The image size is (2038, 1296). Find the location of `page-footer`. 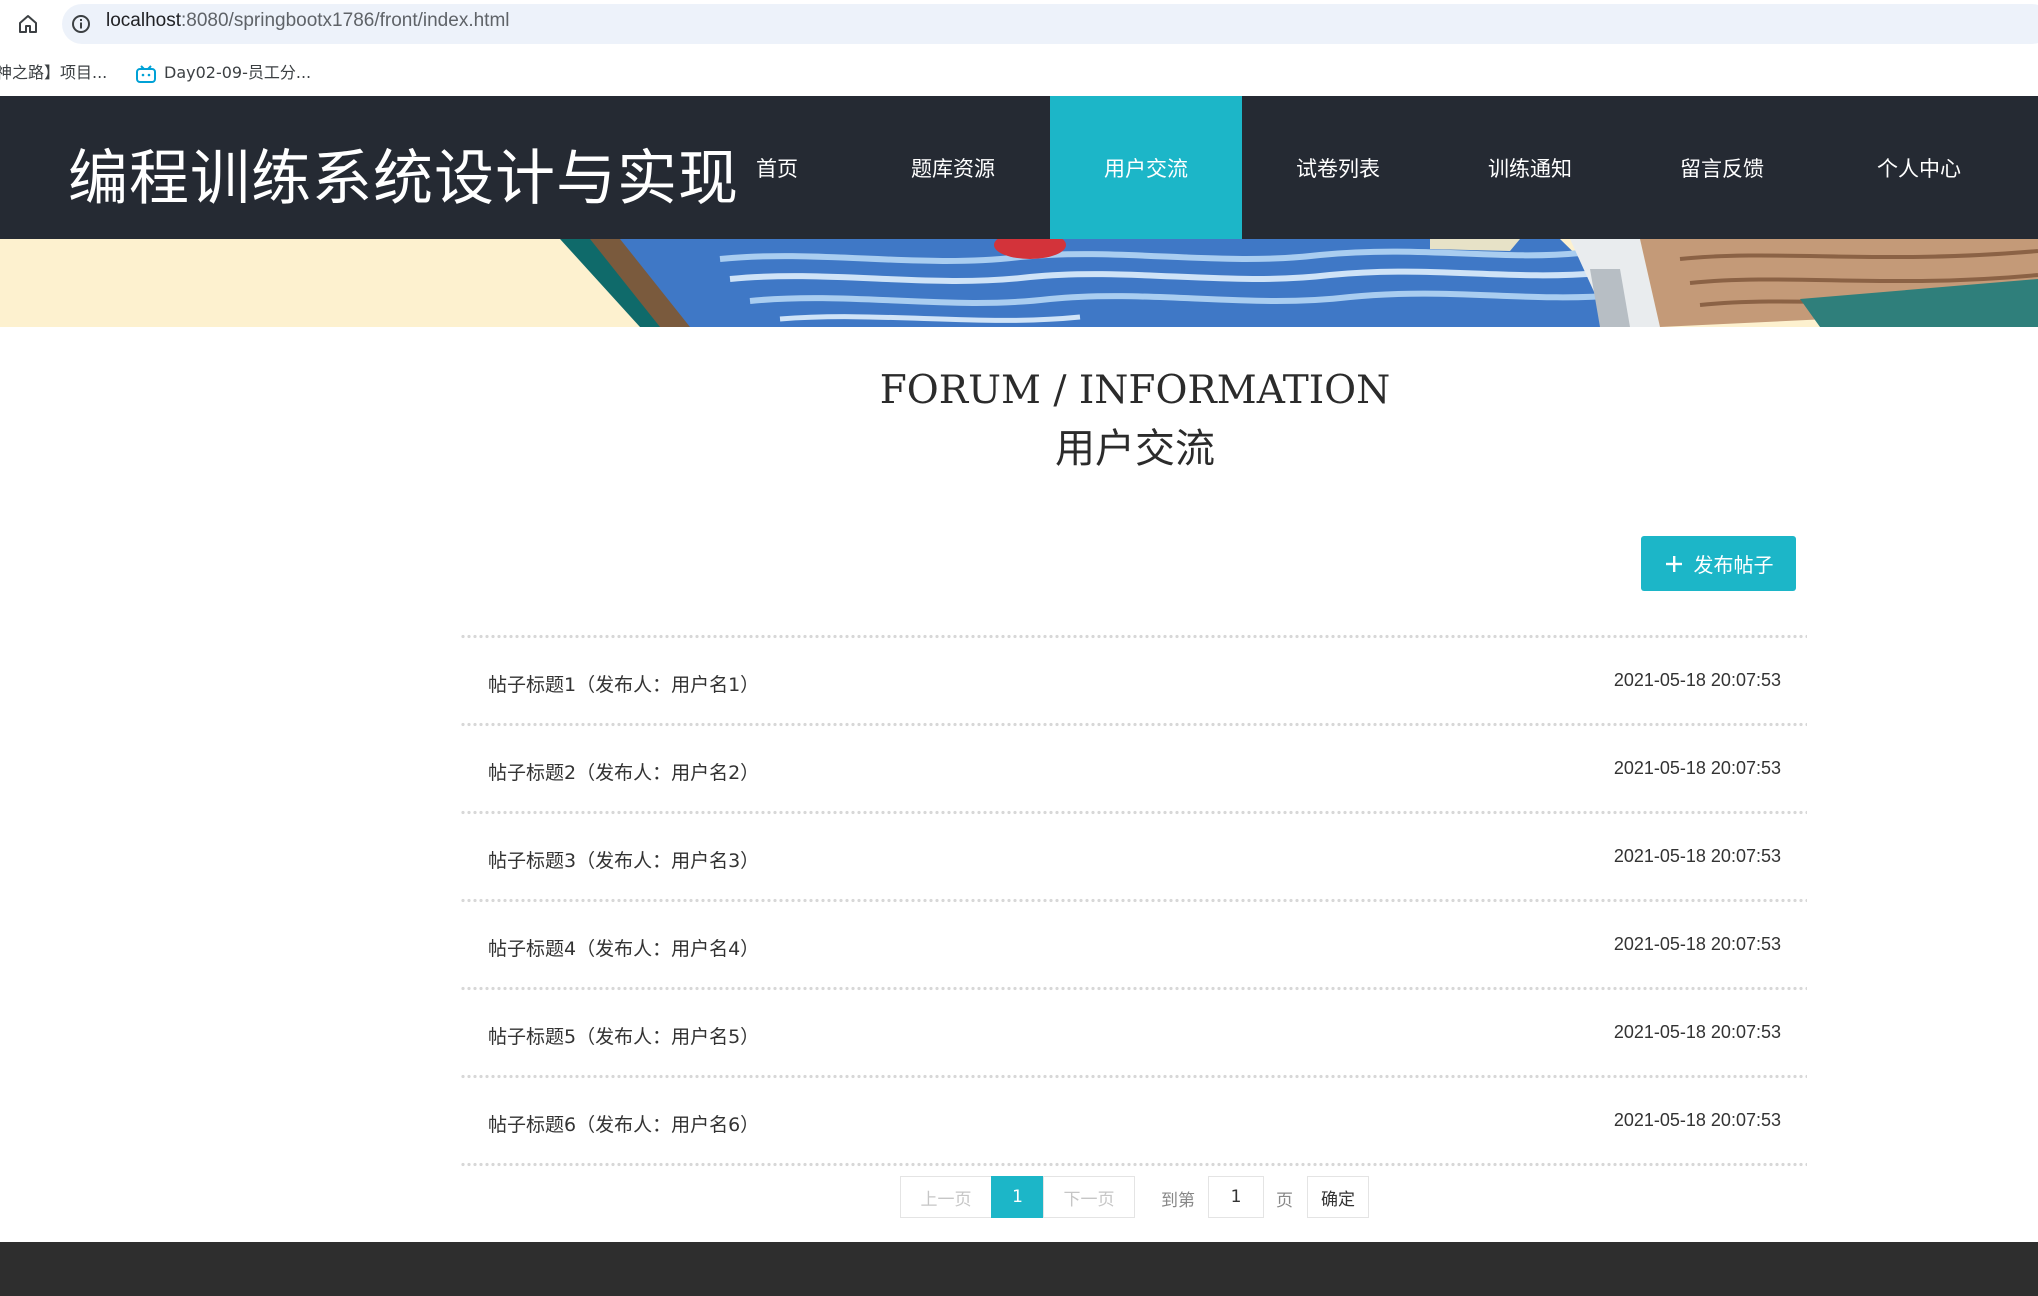

page-footer is located at coordinates (1019, 1269).